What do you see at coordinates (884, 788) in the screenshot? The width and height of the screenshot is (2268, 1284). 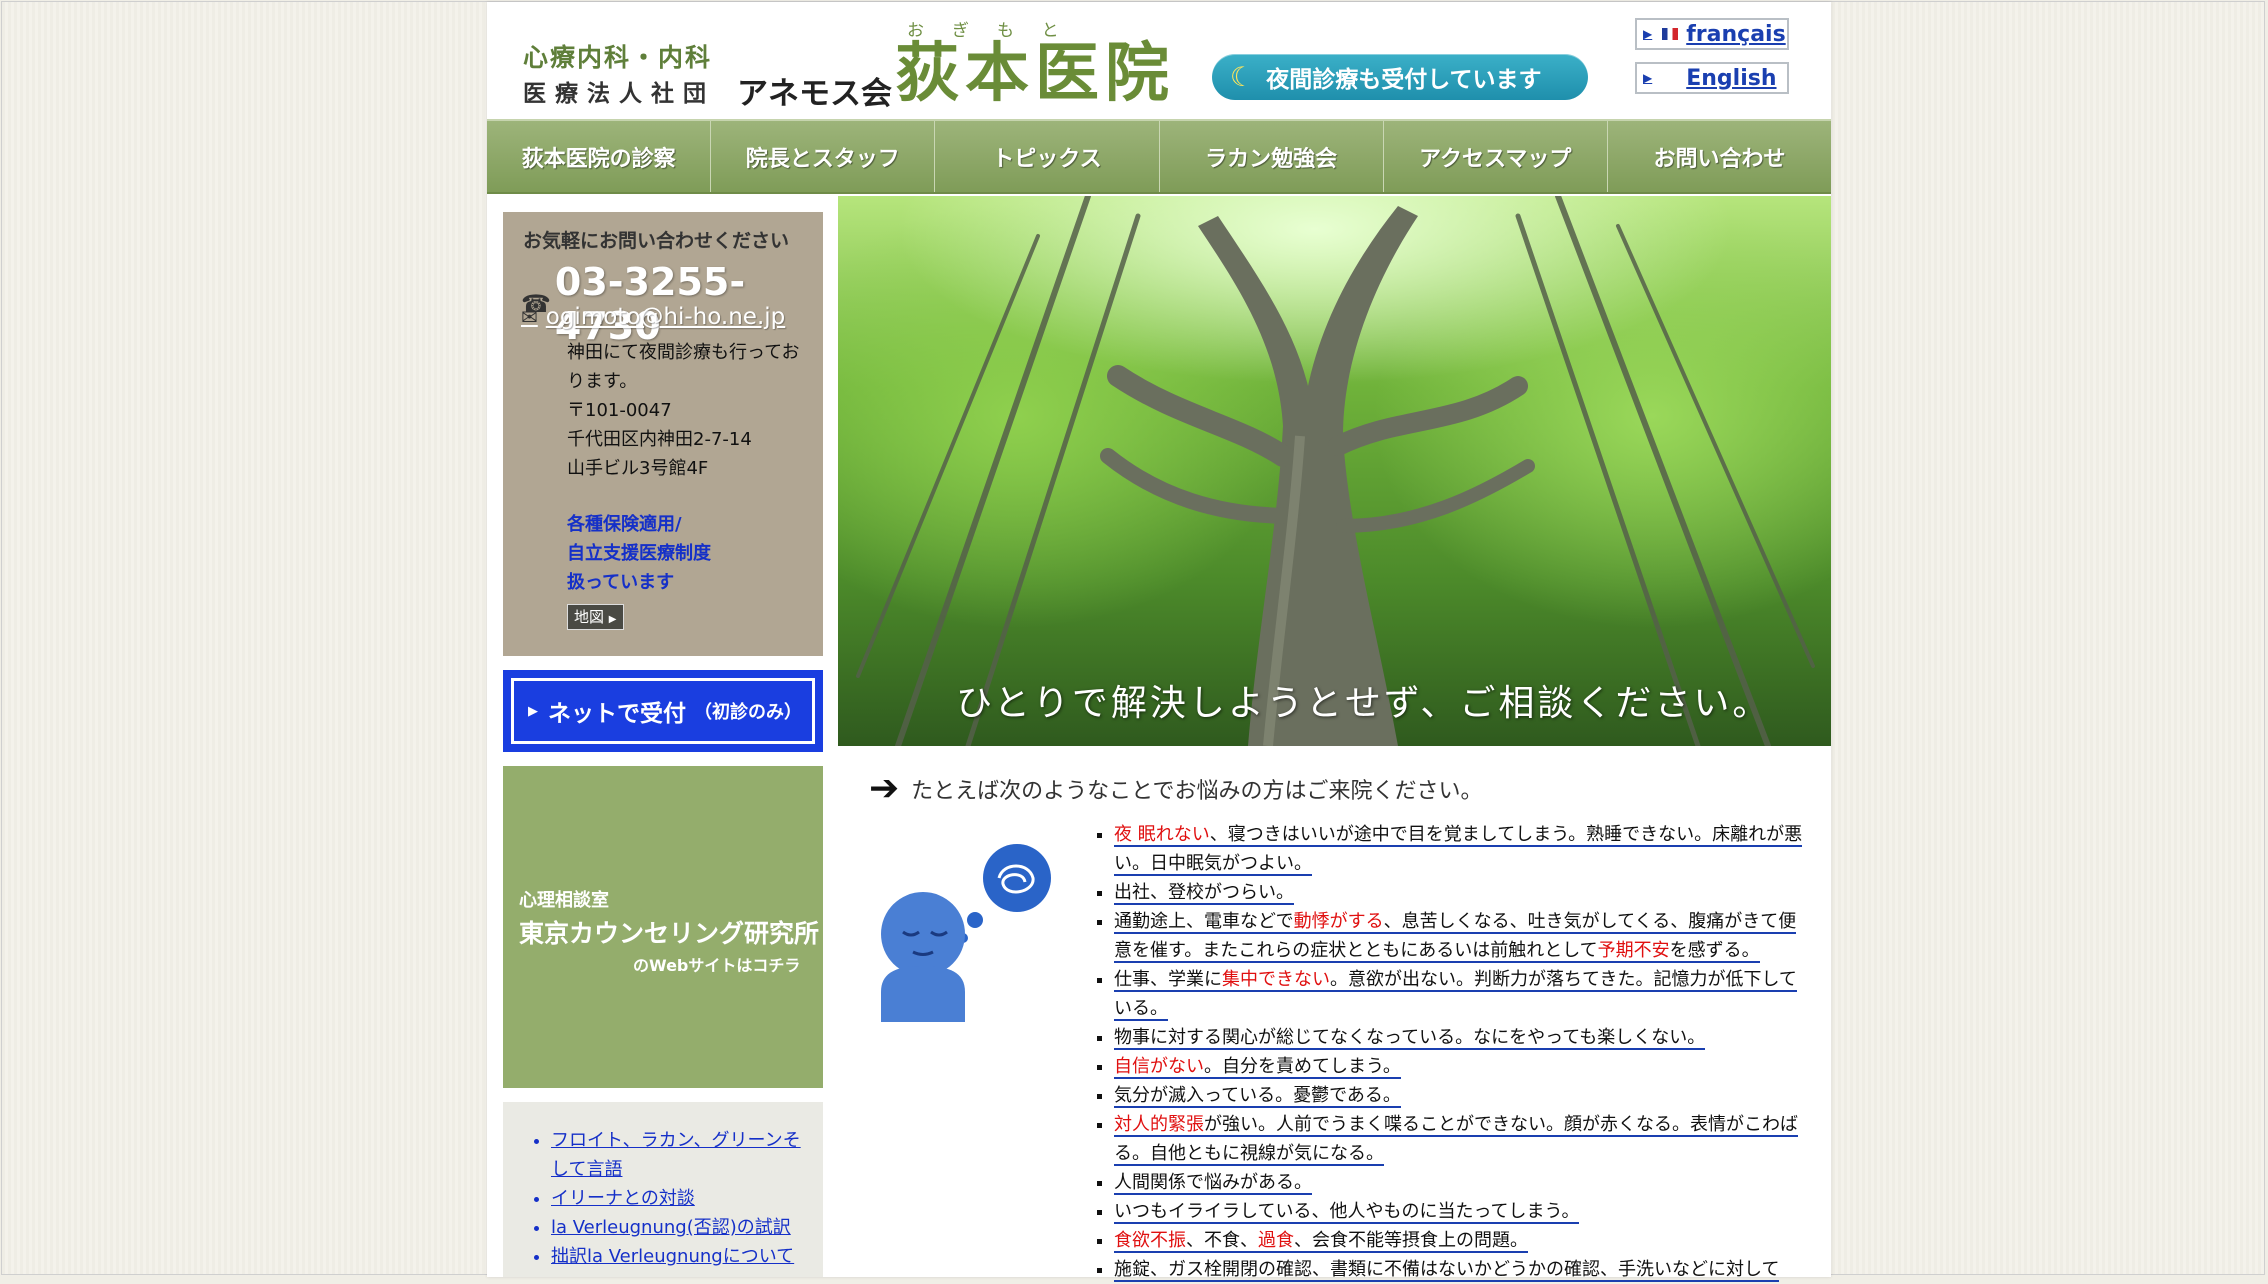 I see `arrow-right-icon: ➔` at bounding box center [884, 788].